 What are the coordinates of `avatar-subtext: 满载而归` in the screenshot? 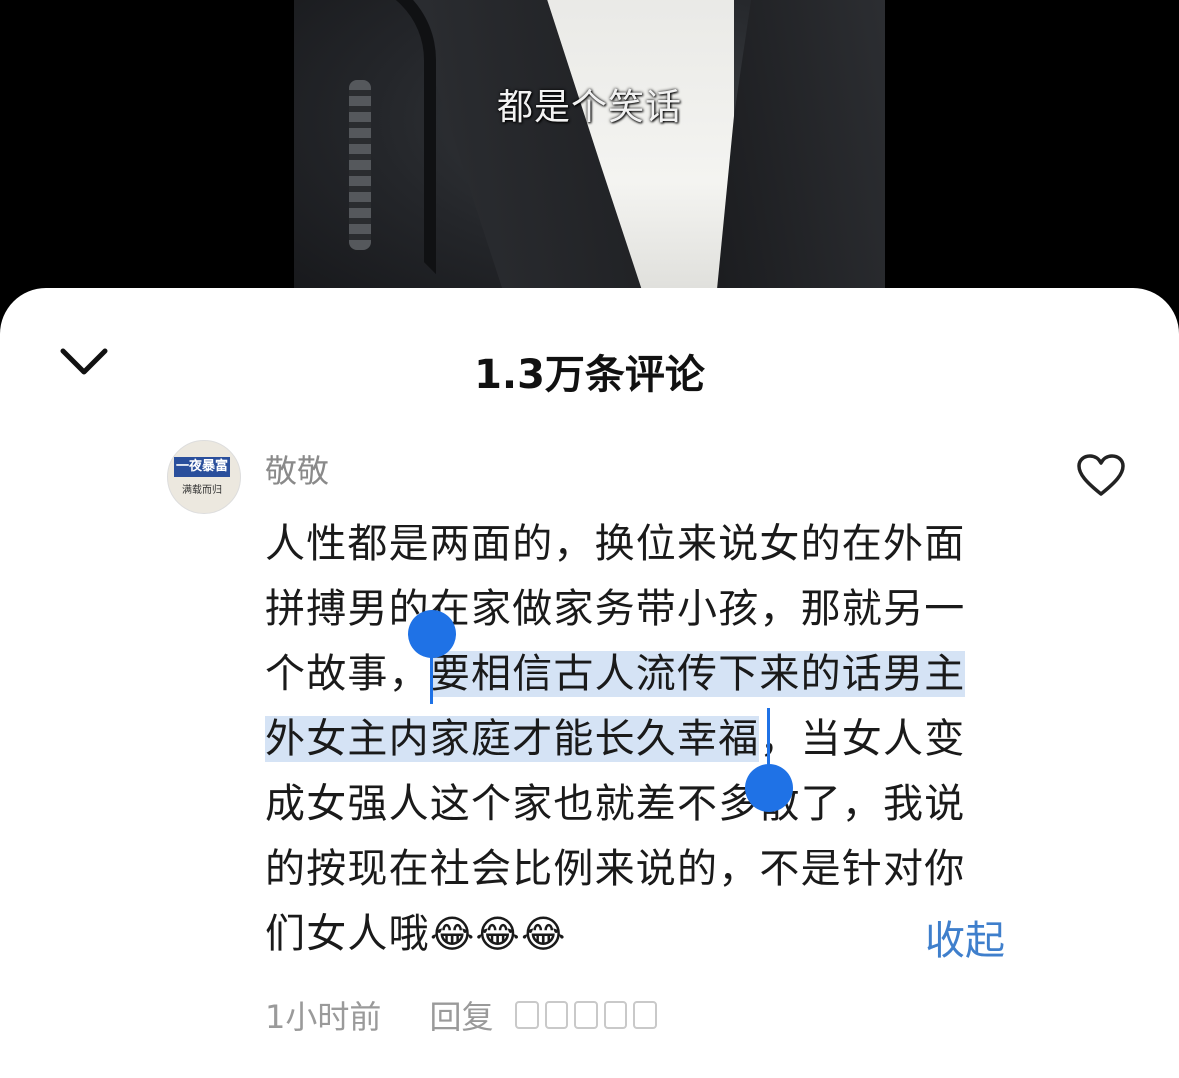 It's located at (202, 490).